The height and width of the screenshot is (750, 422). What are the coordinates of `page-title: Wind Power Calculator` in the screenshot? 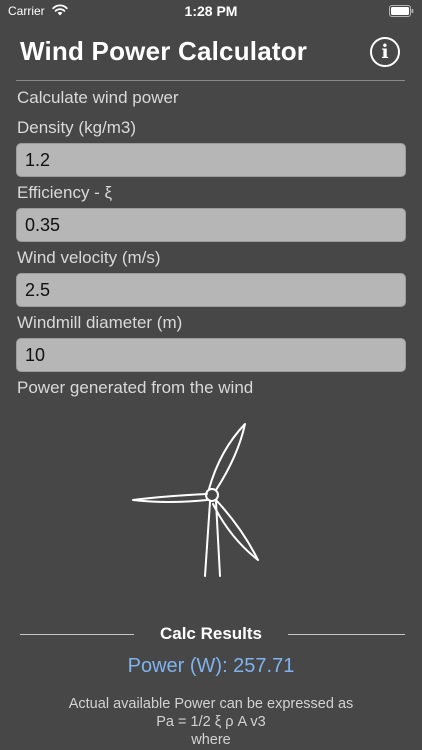 It's located at (164, 51).